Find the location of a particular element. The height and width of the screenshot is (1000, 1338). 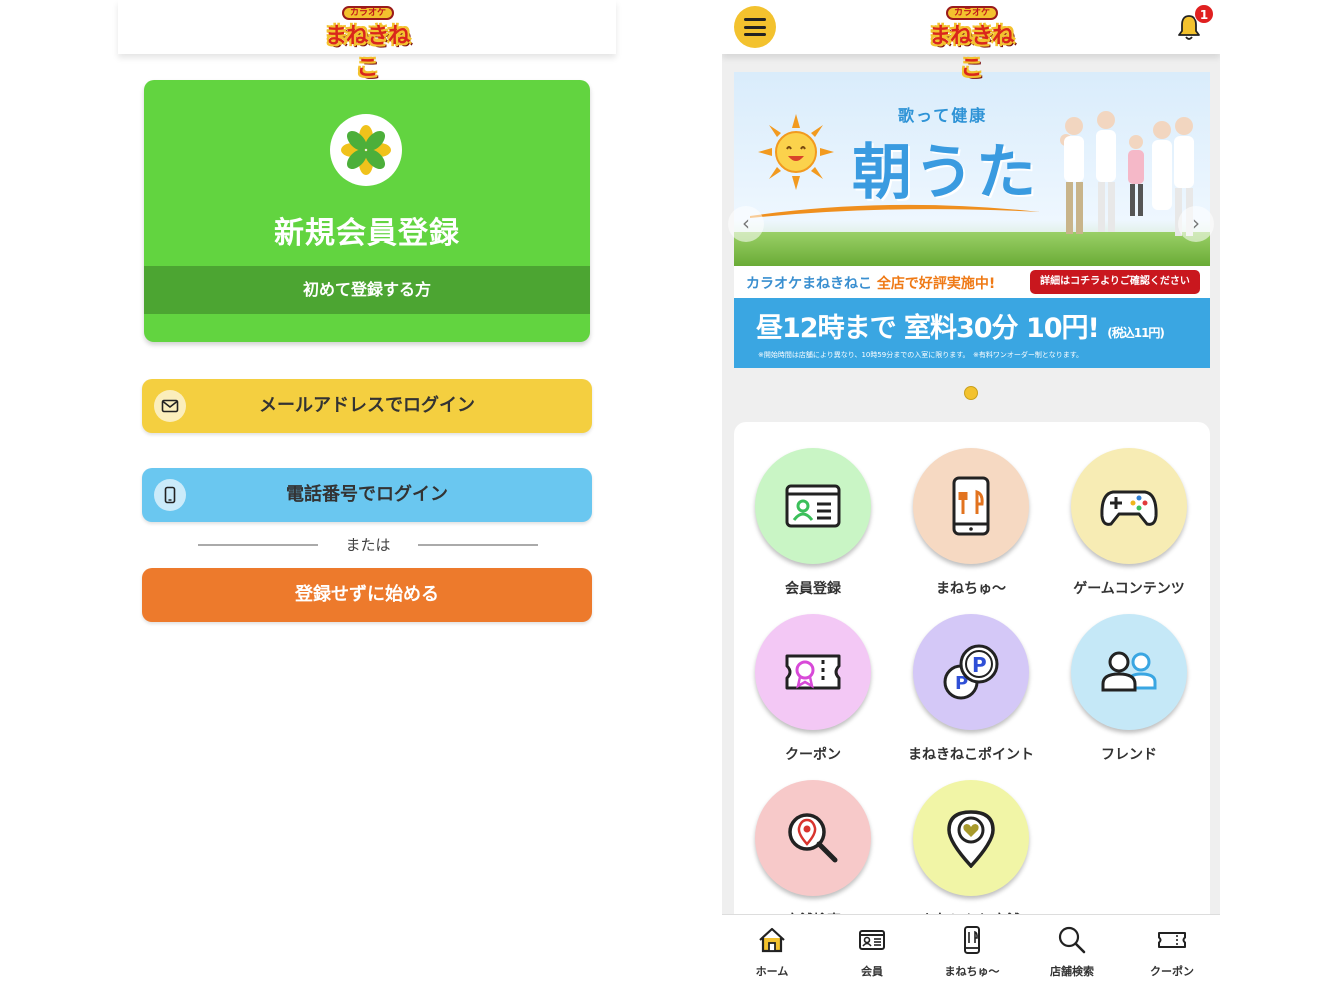

smartphone-icon is located at coordinates (170, 495).